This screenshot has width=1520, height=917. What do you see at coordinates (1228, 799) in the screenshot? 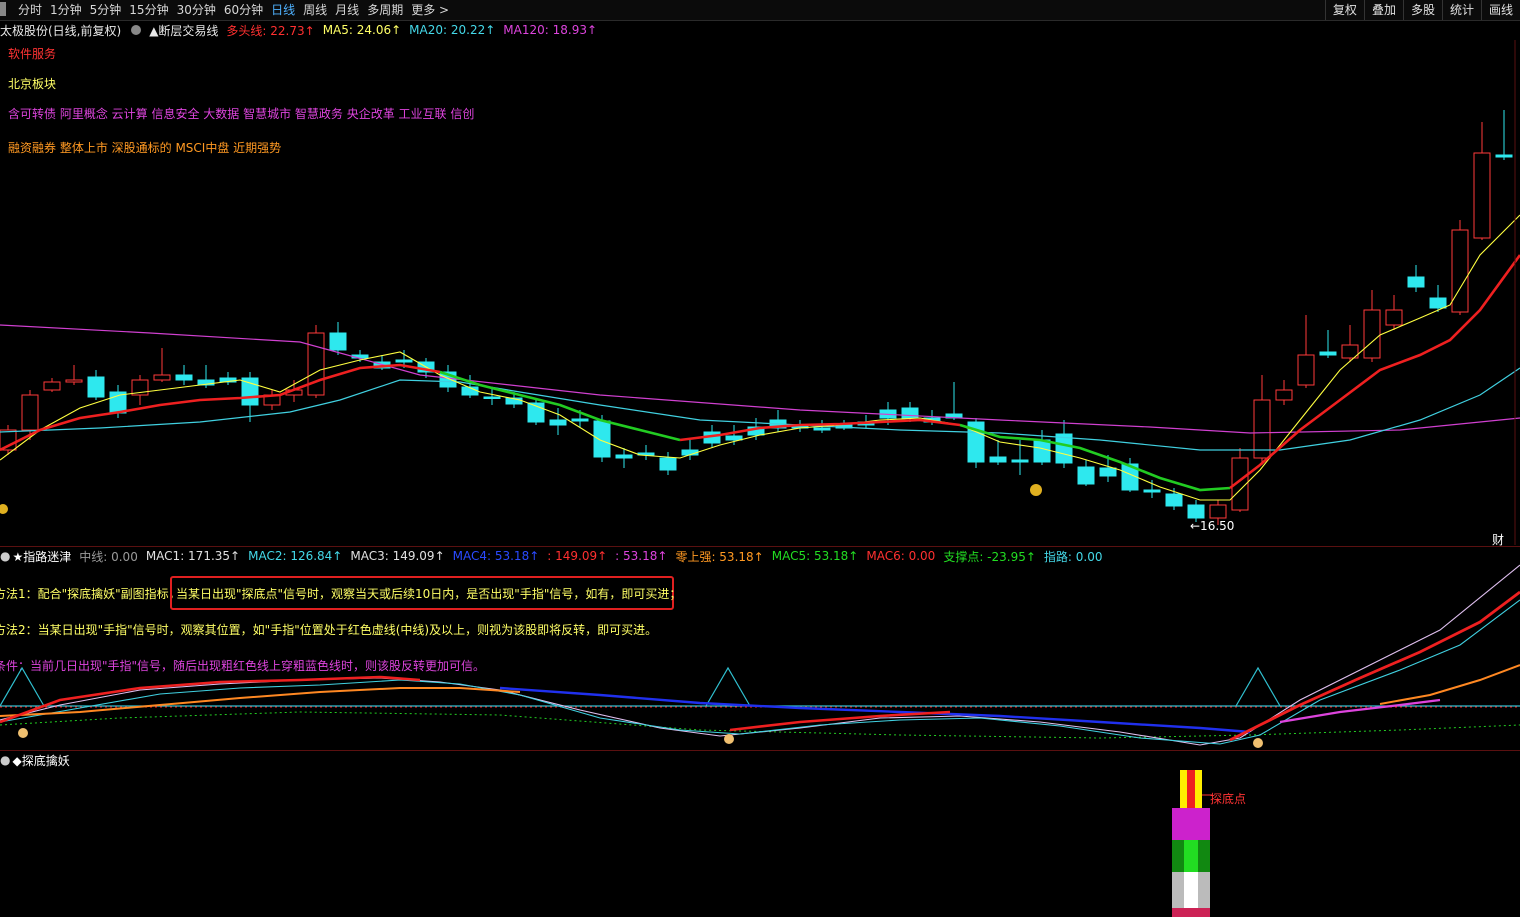
I see `signal-label: 探底点` at bounding box center [1228, 799].